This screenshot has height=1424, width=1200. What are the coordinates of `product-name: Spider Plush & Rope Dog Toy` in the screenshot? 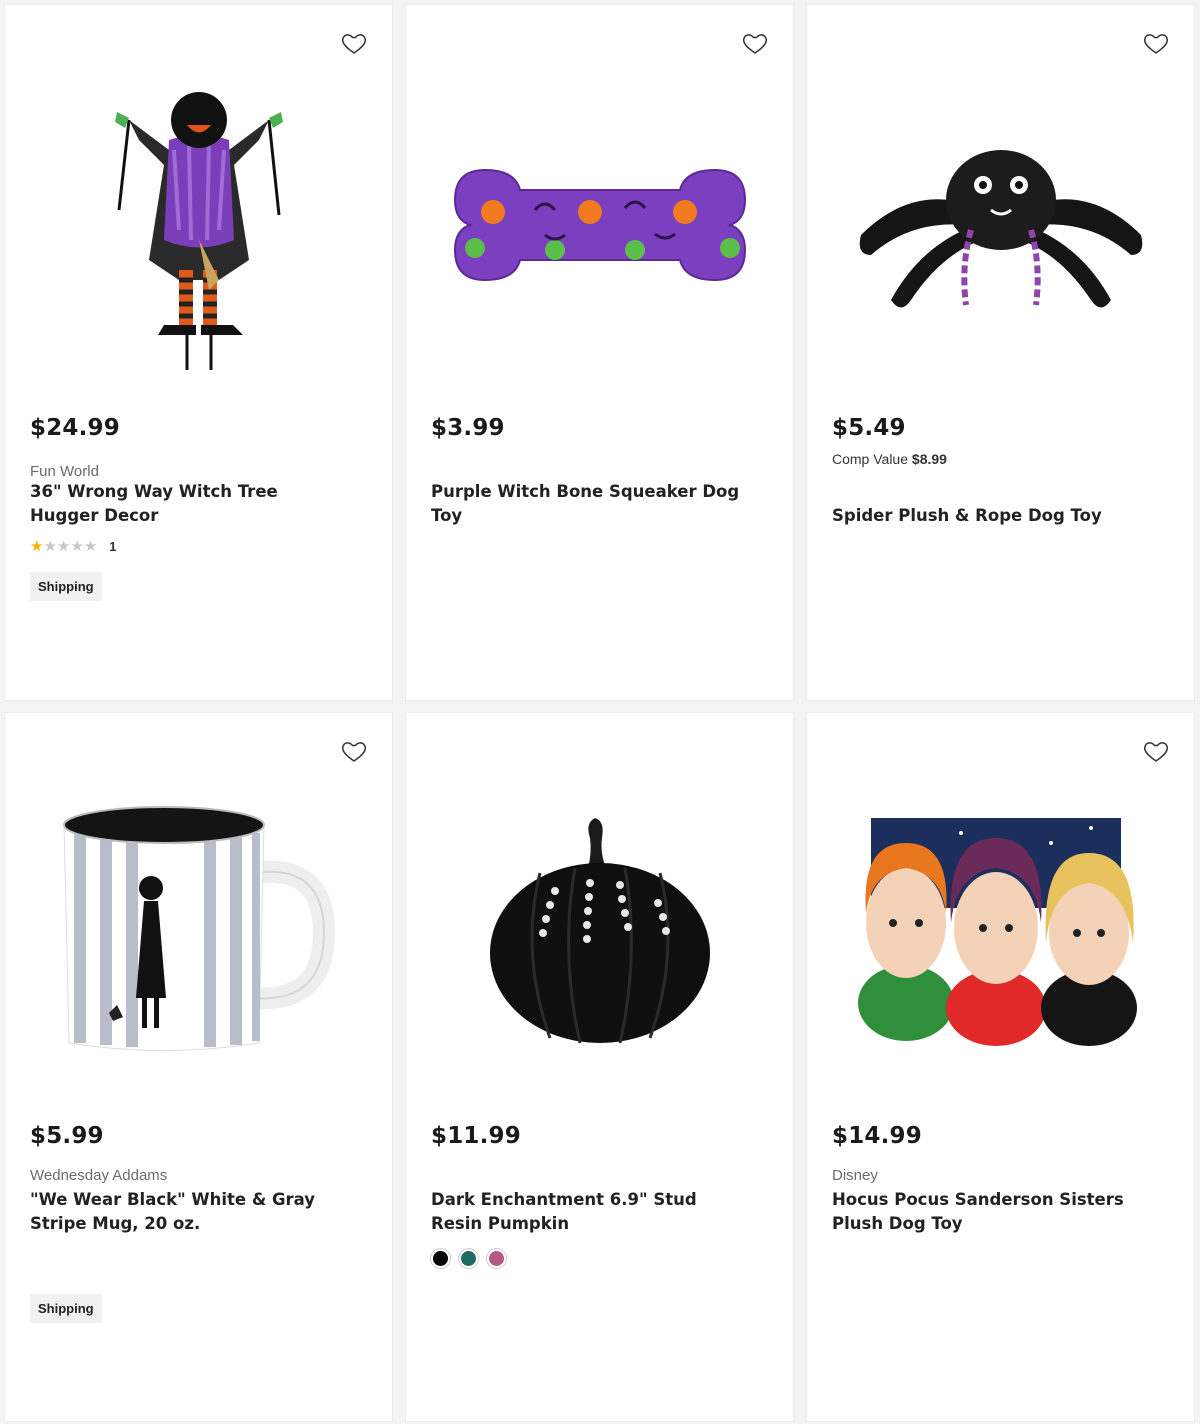 It's located at (992, 516).